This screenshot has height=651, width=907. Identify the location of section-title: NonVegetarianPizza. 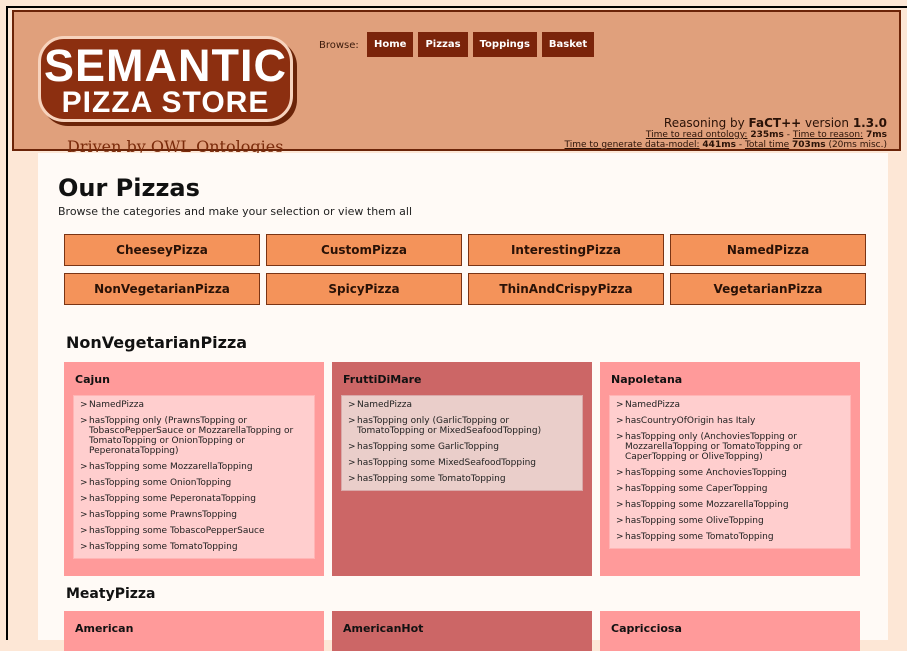
(157, 342).